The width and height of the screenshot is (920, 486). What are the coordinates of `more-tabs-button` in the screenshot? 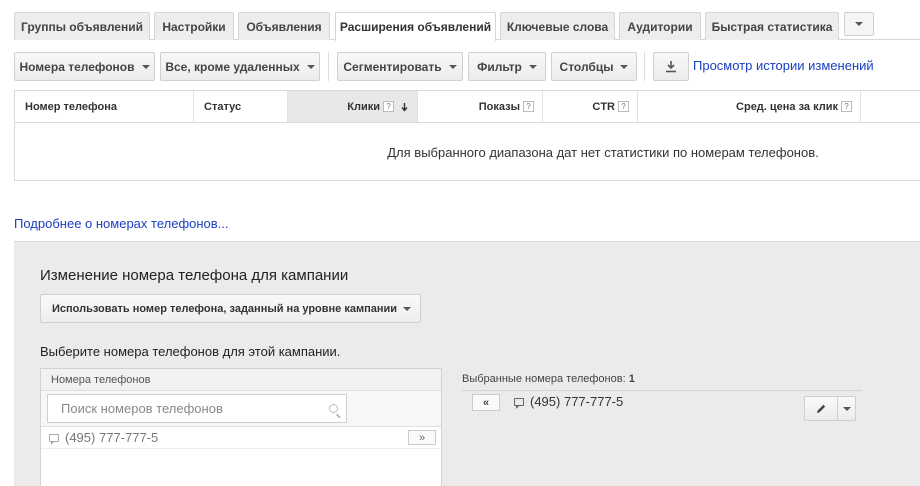 It's located at (859, 24).